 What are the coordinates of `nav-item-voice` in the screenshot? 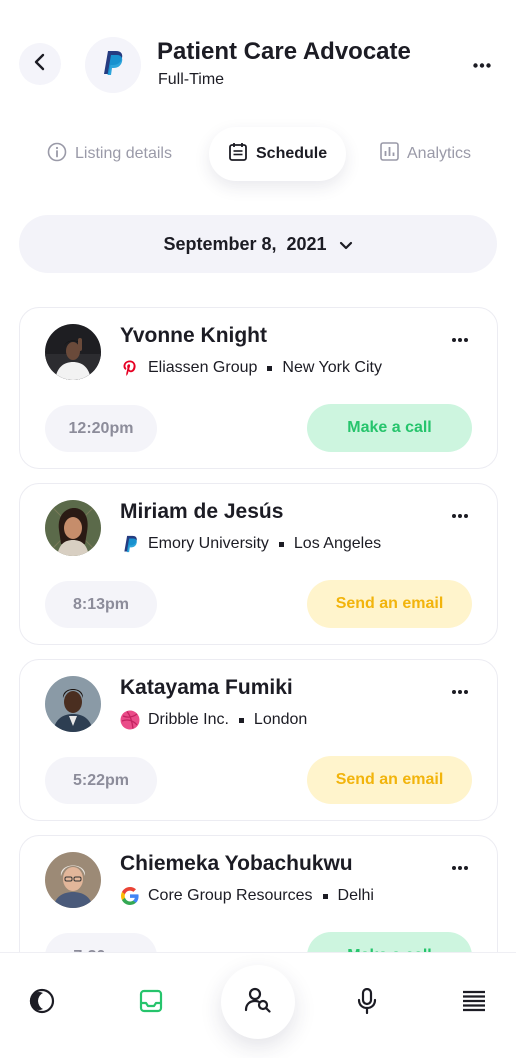 It's located at (367, 1003).